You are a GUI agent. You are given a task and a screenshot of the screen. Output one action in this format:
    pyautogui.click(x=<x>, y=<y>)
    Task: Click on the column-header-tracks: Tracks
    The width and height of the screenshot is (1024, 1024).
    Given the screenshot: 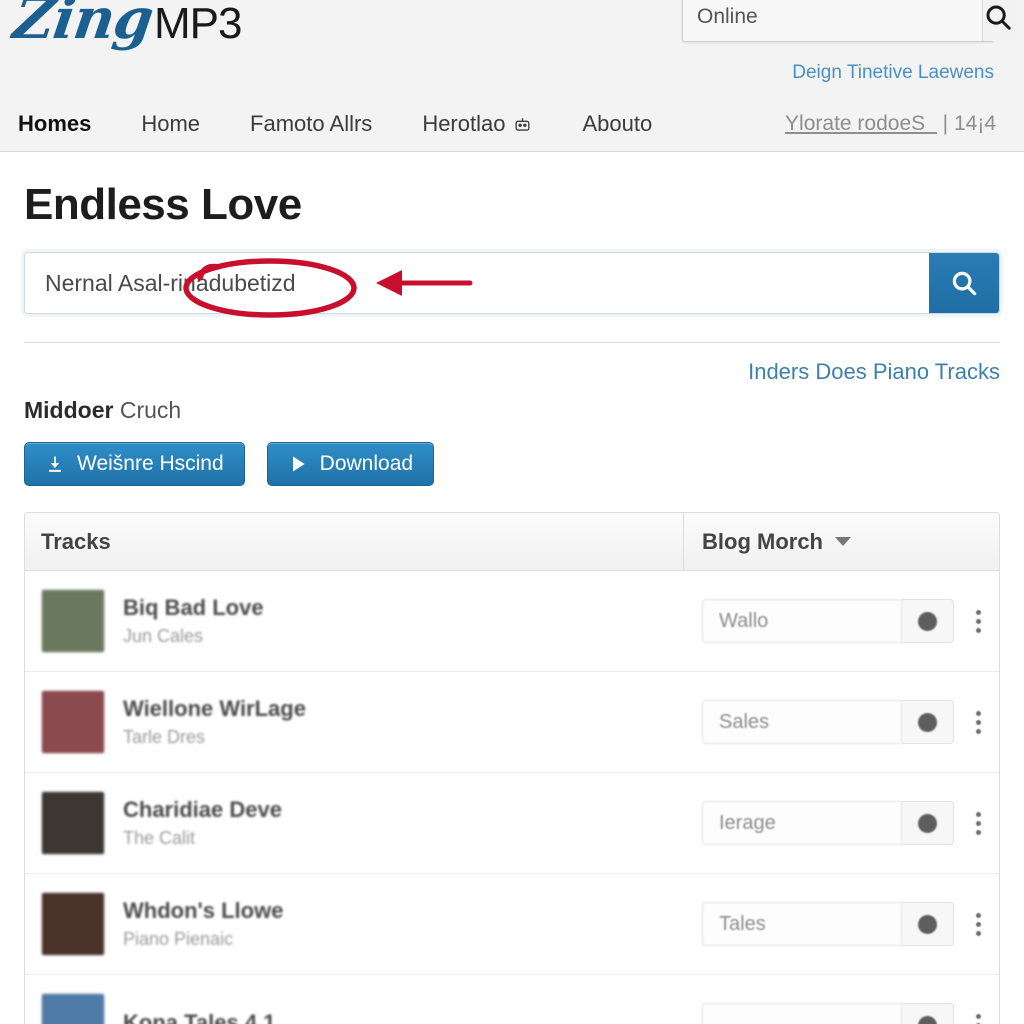 What is the action you would take?
    pyautogui.click(x=354, y=541)
    